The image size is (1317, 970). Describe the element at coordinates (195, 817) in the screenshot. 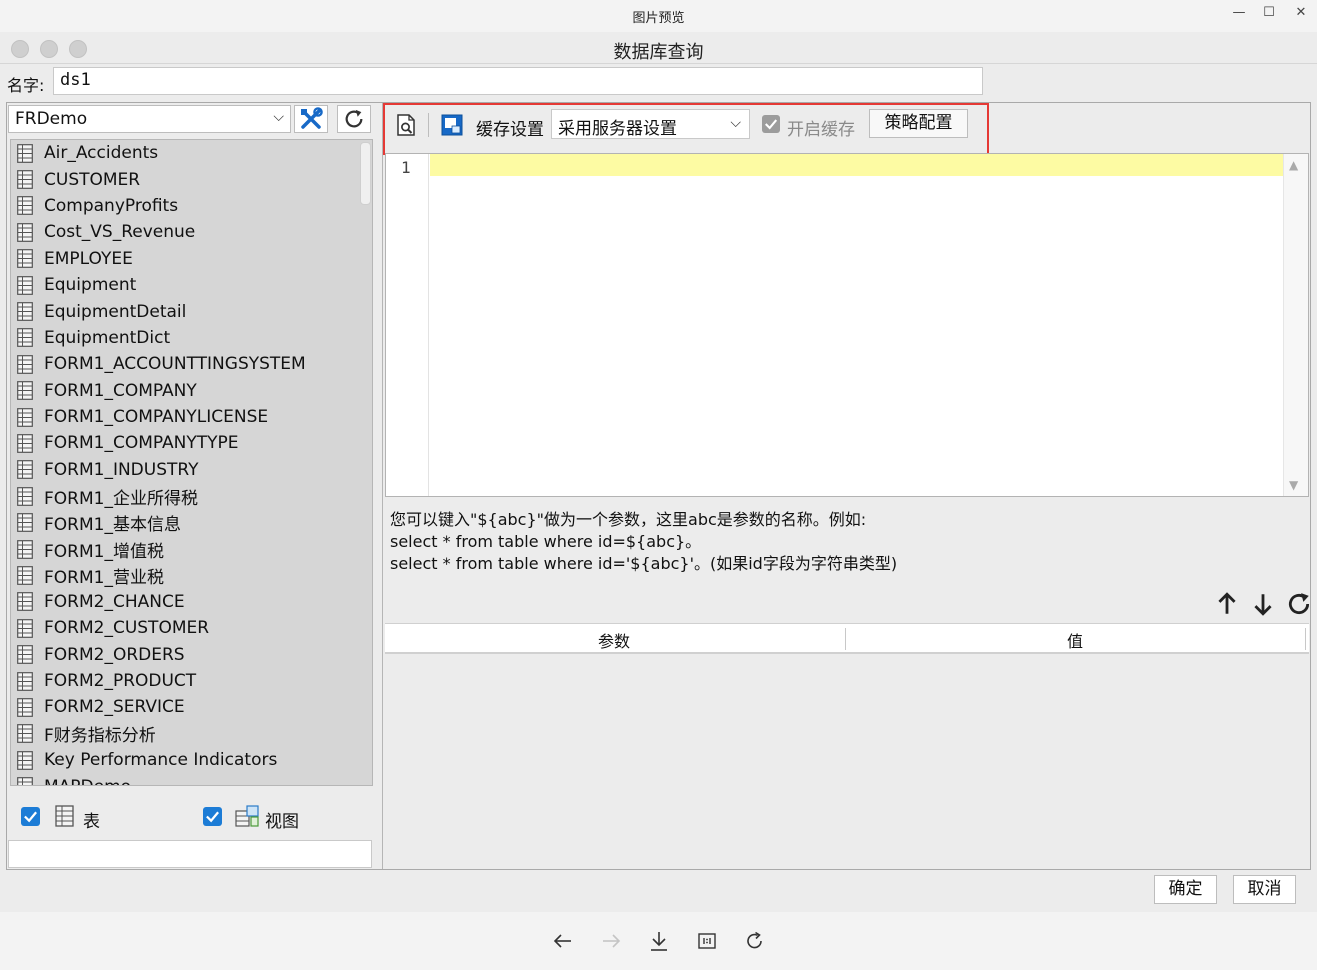

I see `table-type-filters: 表 视图` at that location.